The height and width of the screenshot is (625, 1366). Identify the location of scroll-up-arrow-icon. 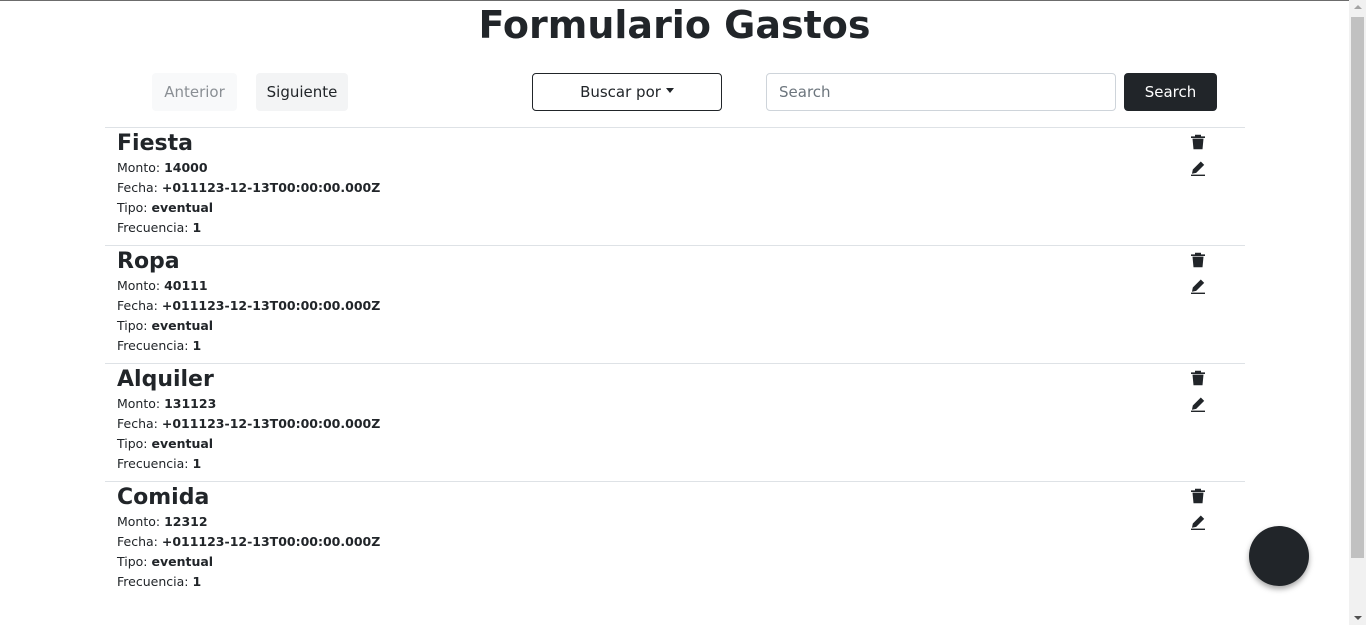
(1358, 7).